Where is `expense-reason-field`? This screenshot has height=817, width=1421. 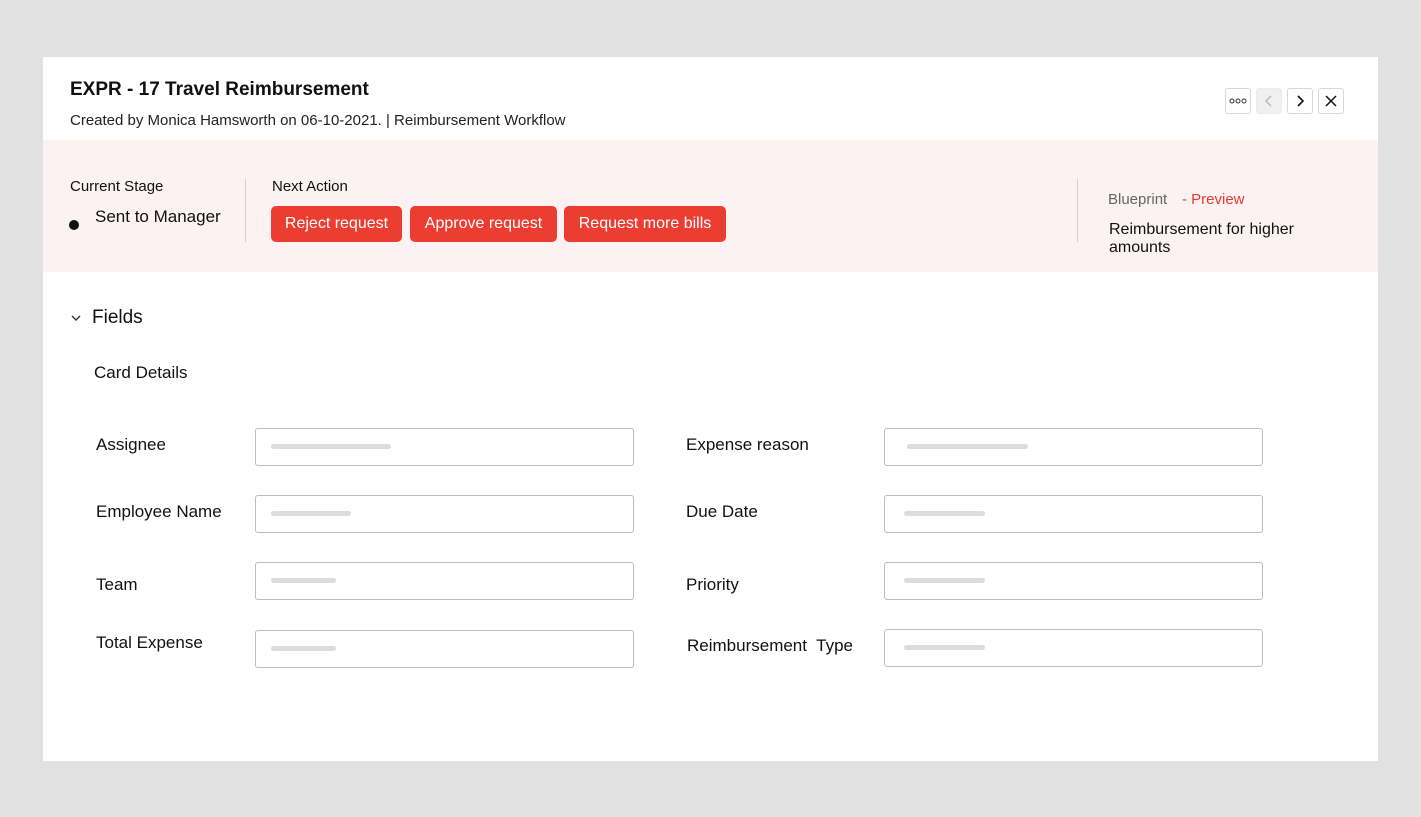
expense-reason-field is located at coordinates (1073, 447).